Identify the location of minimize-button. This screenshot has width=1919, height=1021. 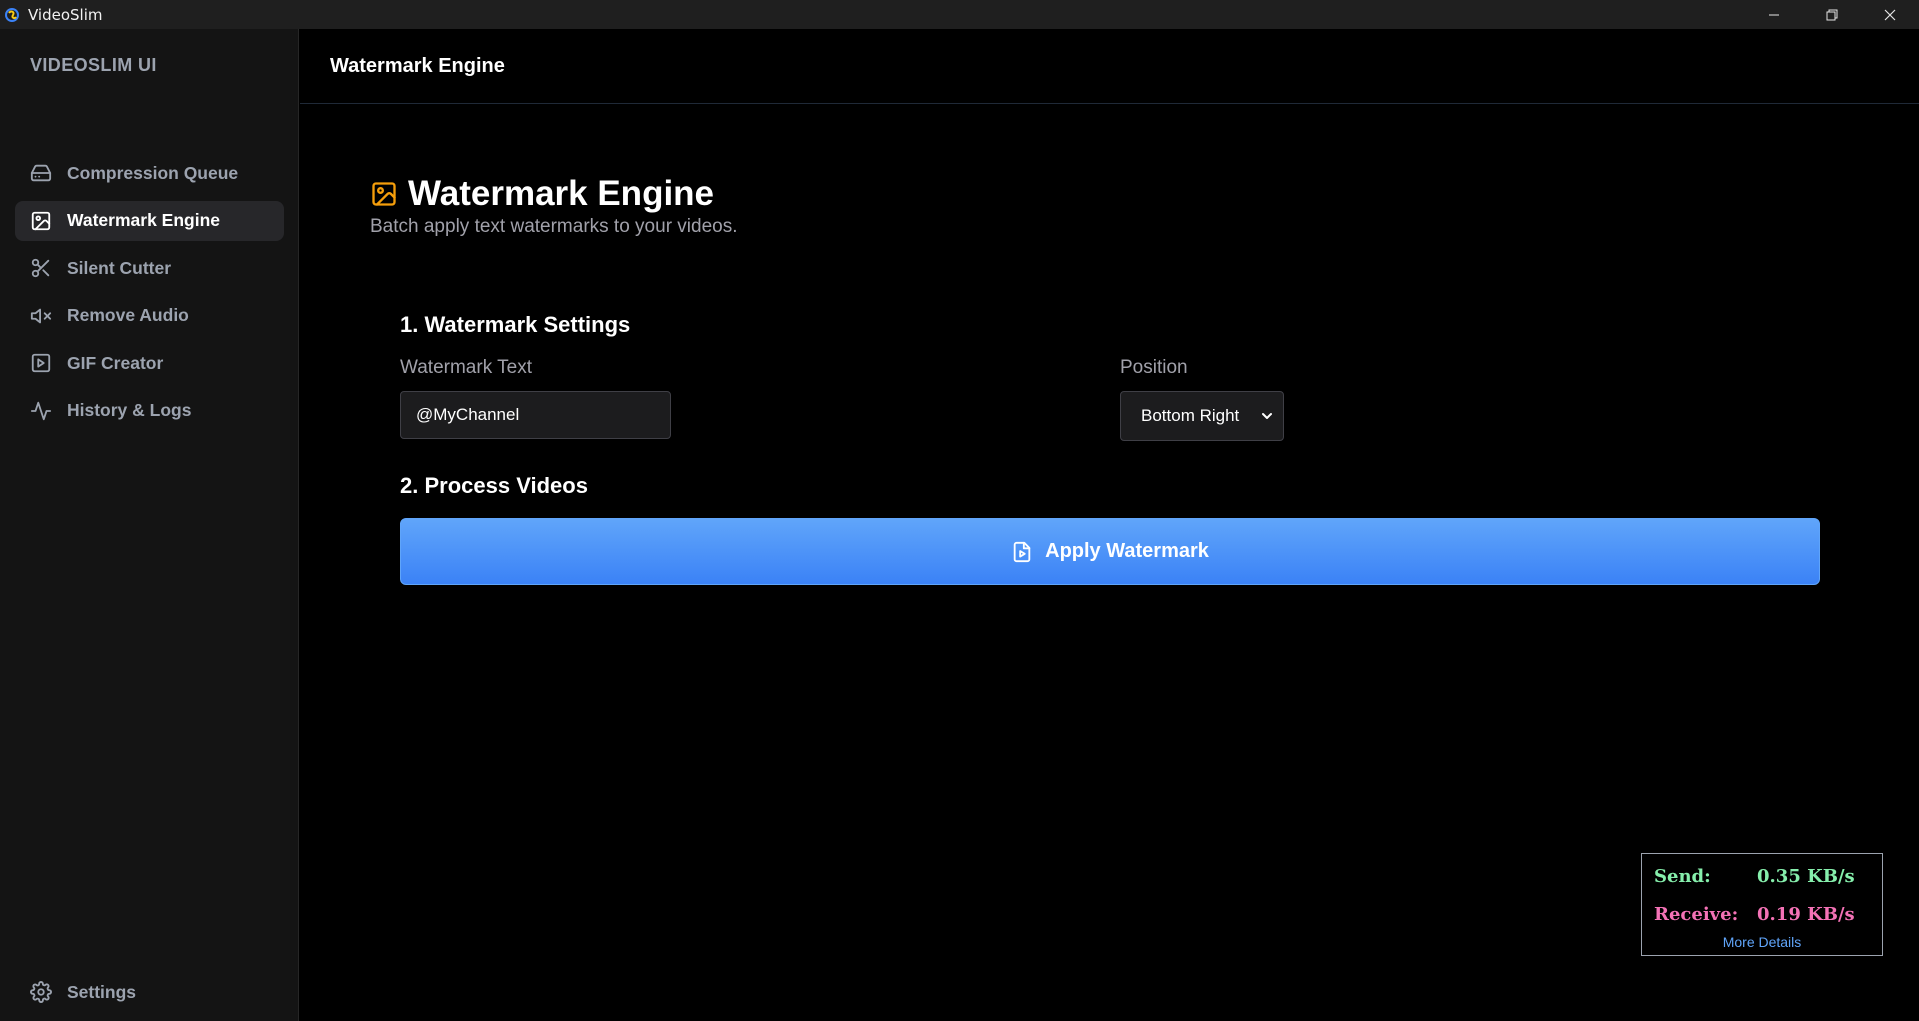
(1774, 14).